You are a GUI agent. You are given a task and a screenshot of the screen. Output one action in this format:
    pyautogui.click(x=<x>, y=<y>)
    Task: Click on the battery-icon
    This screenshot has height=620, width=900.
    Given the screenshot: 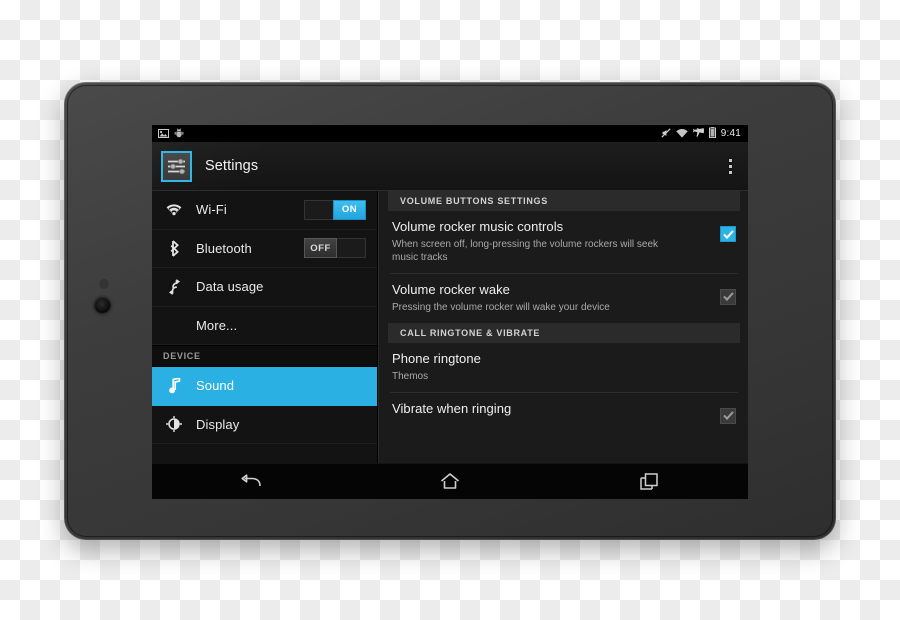 What is the action you would take?
    pyautogui.click(x=712, y=134)
    